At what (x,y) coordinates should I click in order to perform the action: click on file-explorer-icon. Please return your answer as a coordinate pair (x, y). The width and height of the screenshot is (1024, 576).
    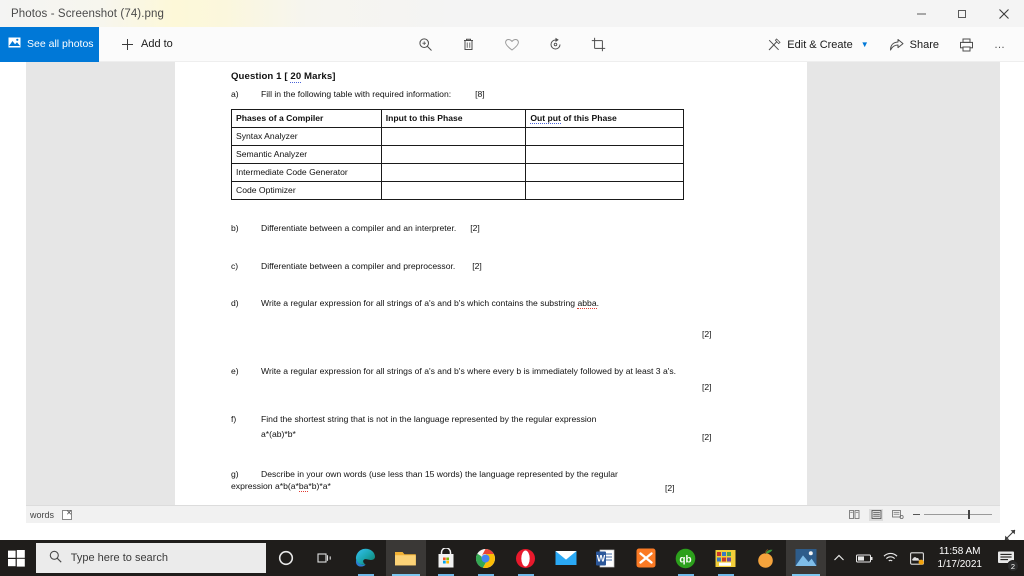
    Looking at the image, I should click on (405, 559).